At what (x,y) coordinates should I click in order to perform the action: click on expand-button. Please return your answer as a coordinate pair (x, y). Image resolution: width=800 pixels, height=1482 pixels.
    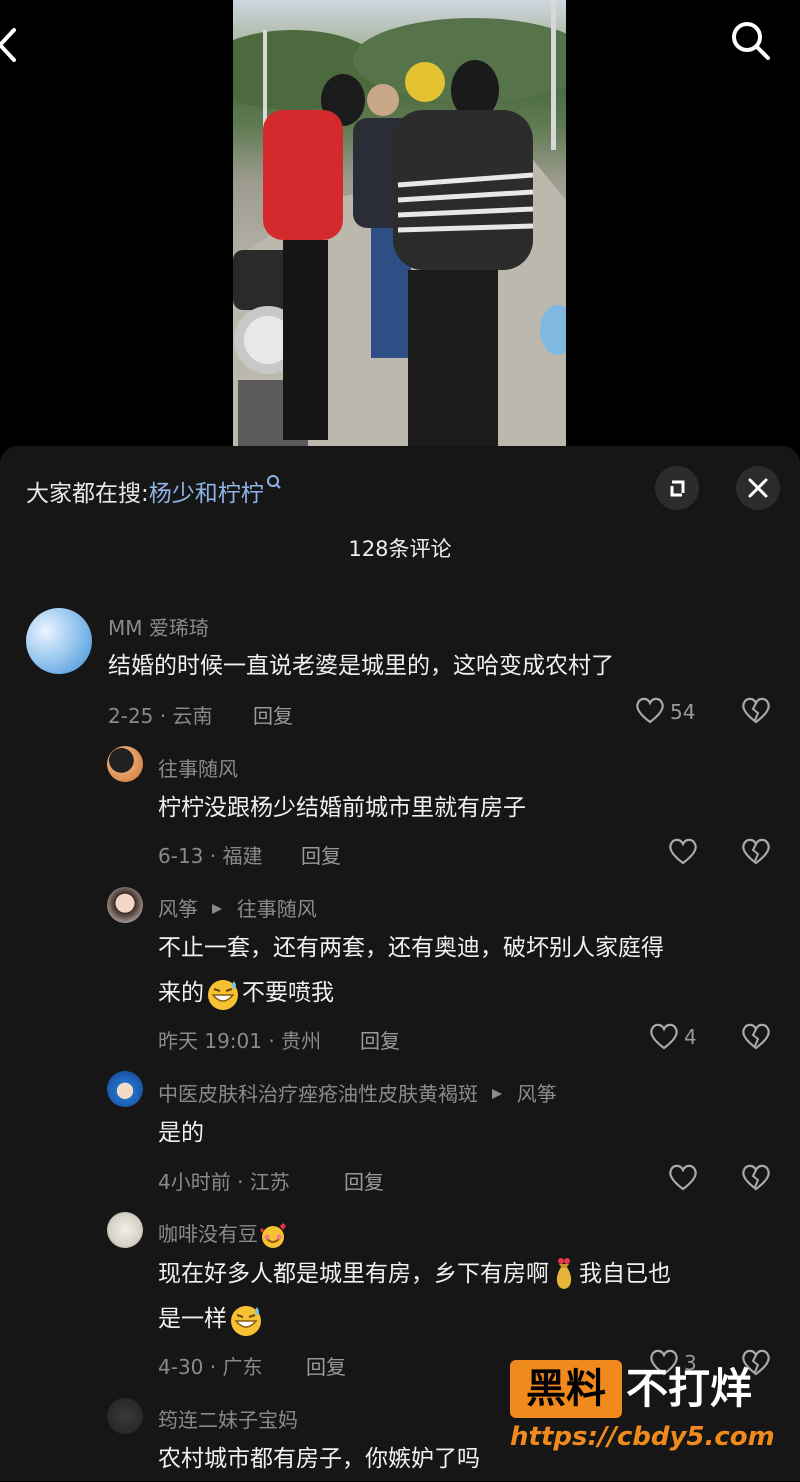
    Looking at the image, I should click on (677, 488).